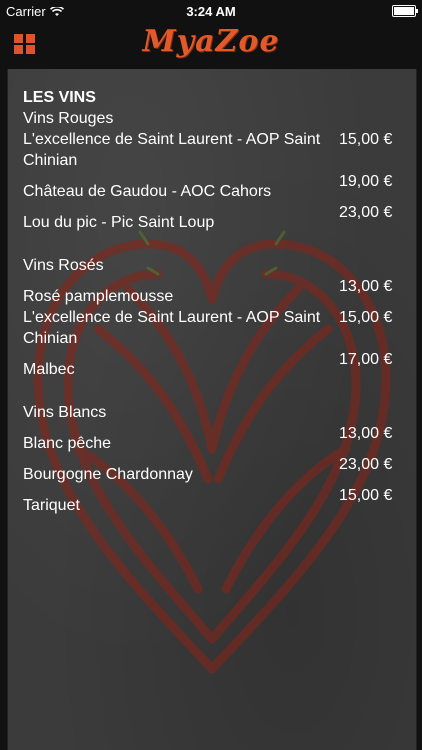  I want to click on wine-name: Blanc pêche, so click(67, 443).